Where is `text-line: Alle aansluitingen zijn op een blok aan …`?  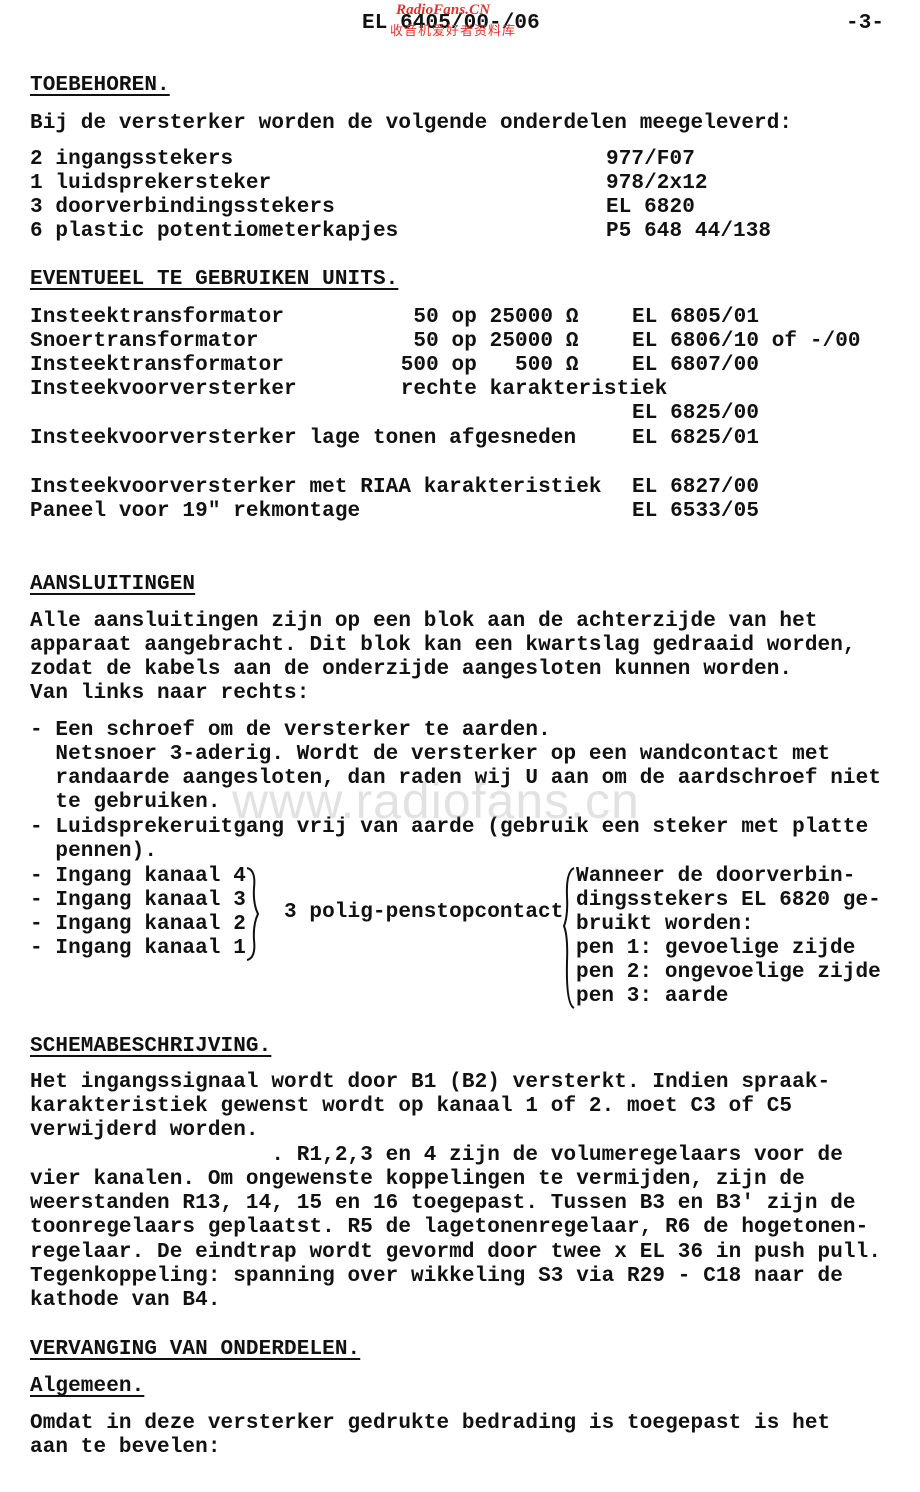 text-line: Alle aansluitingen zijn op een blok aan … is located at coordinates (424, 621).